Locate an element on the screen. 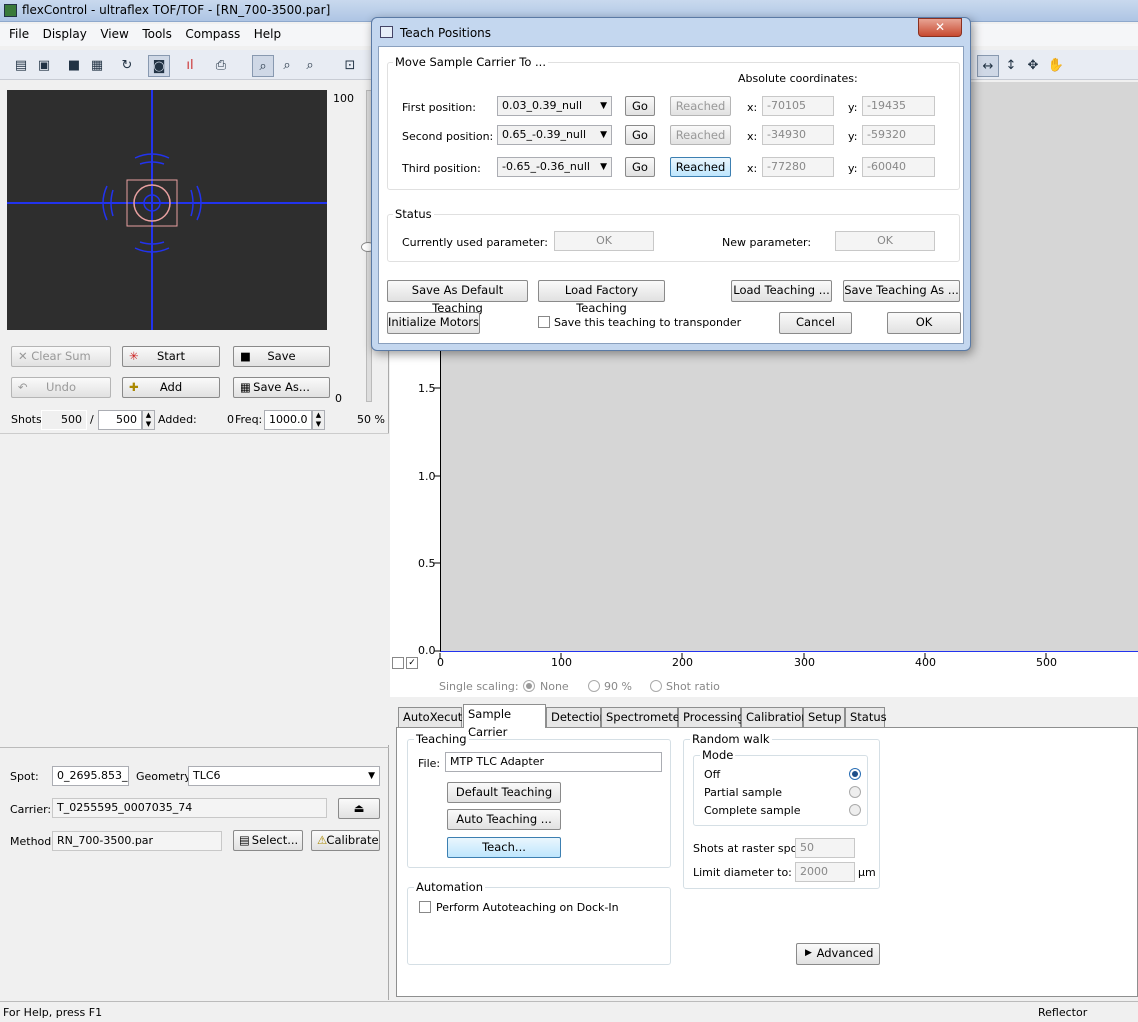 The width and height of the screenshot is (1138, 1022). menu-view: View is located at coordinates (114, 34).